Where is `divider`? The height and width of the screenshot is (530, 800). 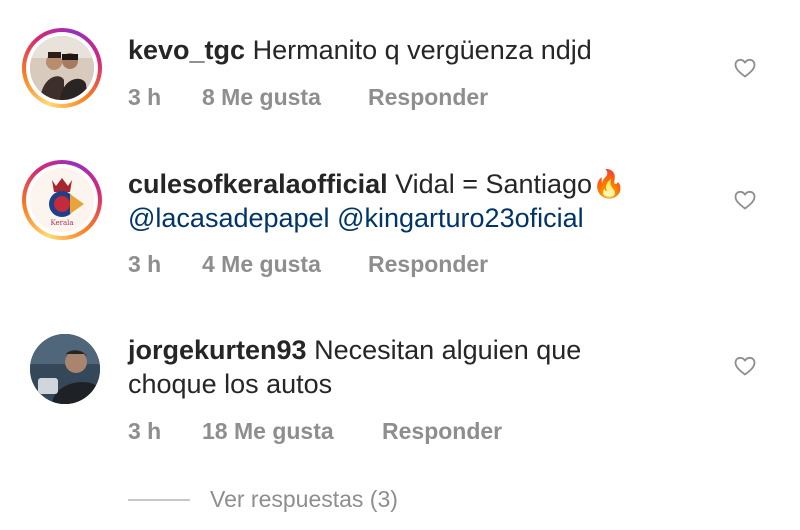 divider is located at coordinates (159, 499).